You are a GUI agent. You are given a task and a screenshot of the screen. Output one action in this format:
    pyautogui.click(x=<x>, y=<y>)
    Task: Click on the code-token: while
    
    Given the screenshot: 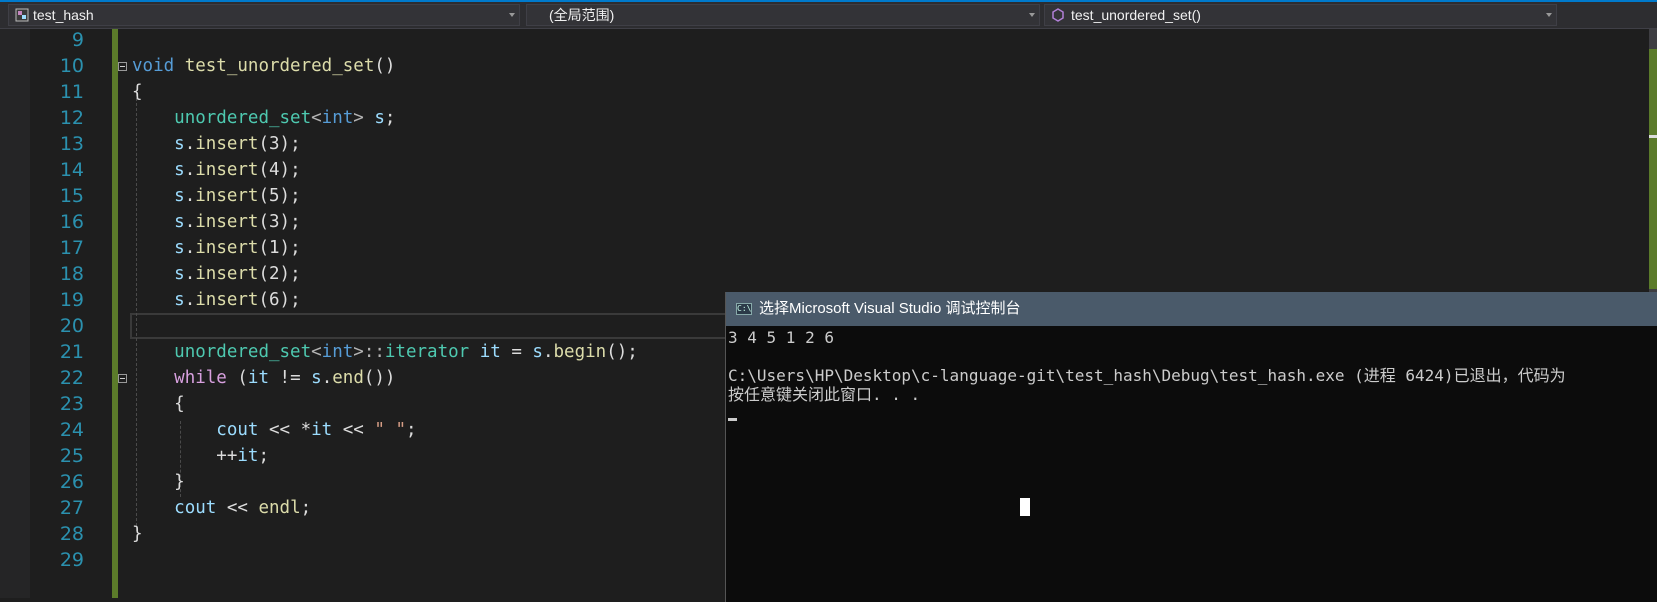 What is the action you would take?
    pyautogui.click(x=200, y=378)
    